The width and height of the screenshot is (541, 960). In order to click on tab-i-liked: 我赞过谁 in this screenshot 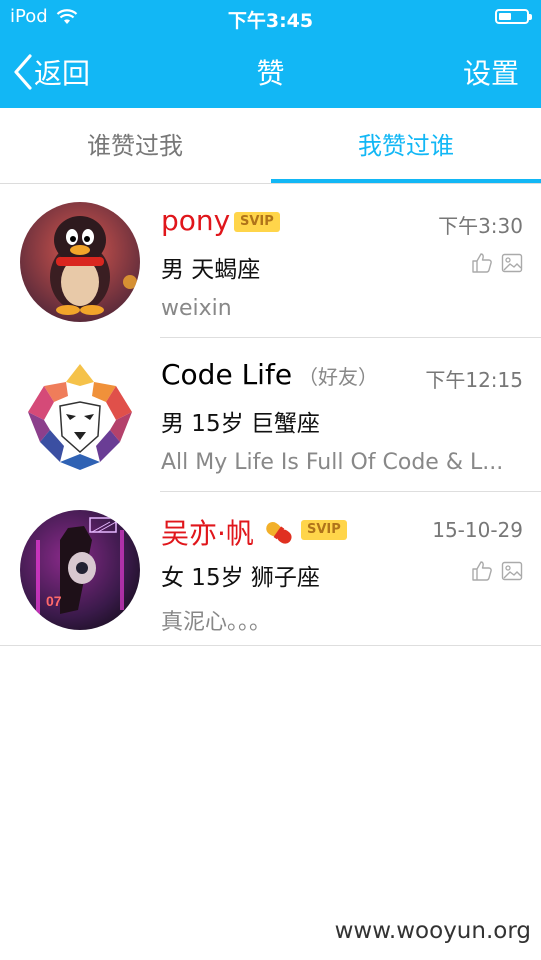, I will do `click(406, 146)`.